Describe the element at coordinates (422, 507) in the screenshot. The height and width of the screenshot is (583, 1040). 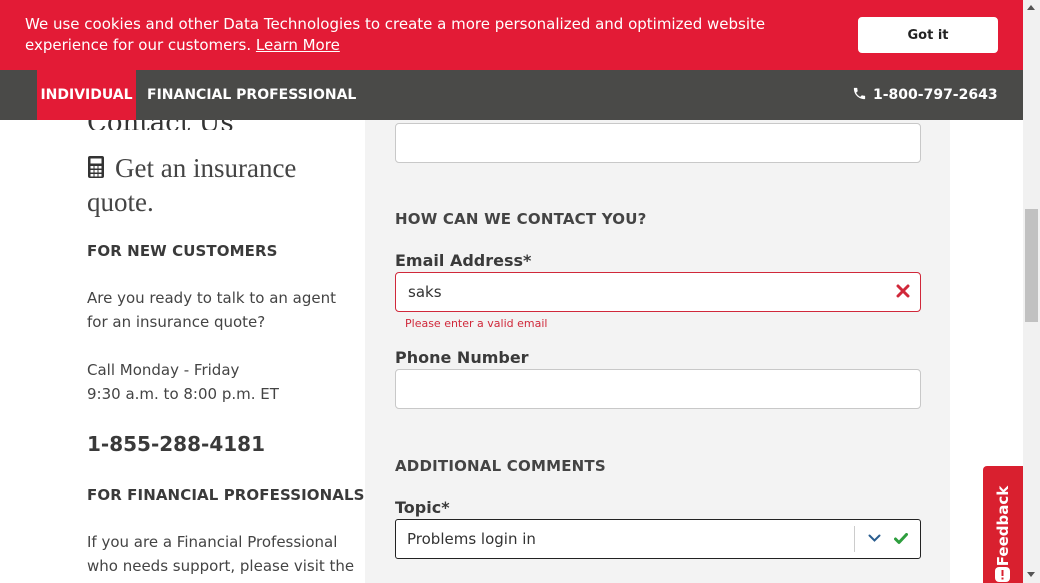
I see `topic-label: Topic*` at that location.